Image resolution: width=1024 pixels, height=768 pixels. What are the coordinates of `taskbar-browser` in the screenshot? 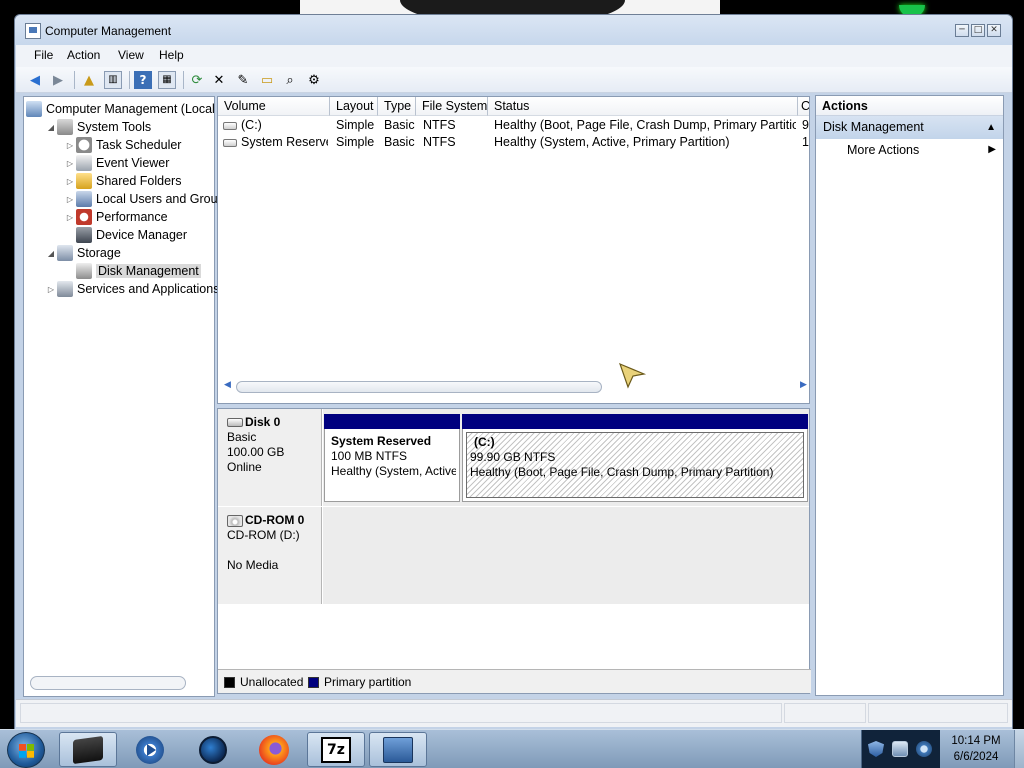 It's located at (213, 749).